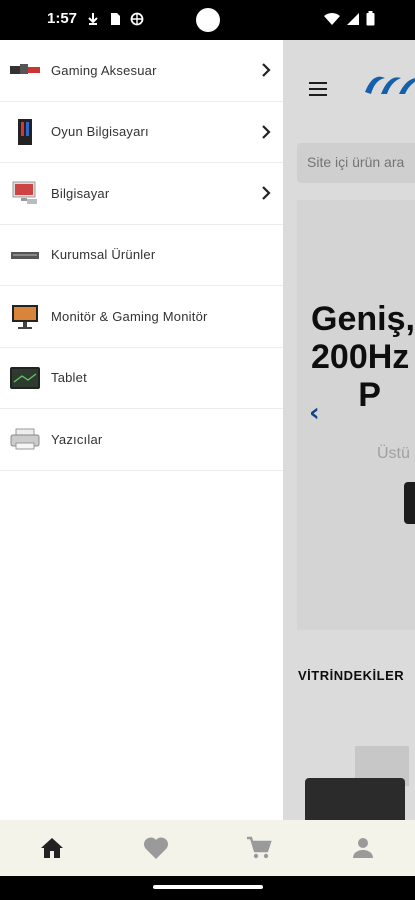 The width and height of the screenshot is (415, 900). Describe the element at coordinates (25, 255) in the screenshot. I see `corporate-products-icon` at that location.